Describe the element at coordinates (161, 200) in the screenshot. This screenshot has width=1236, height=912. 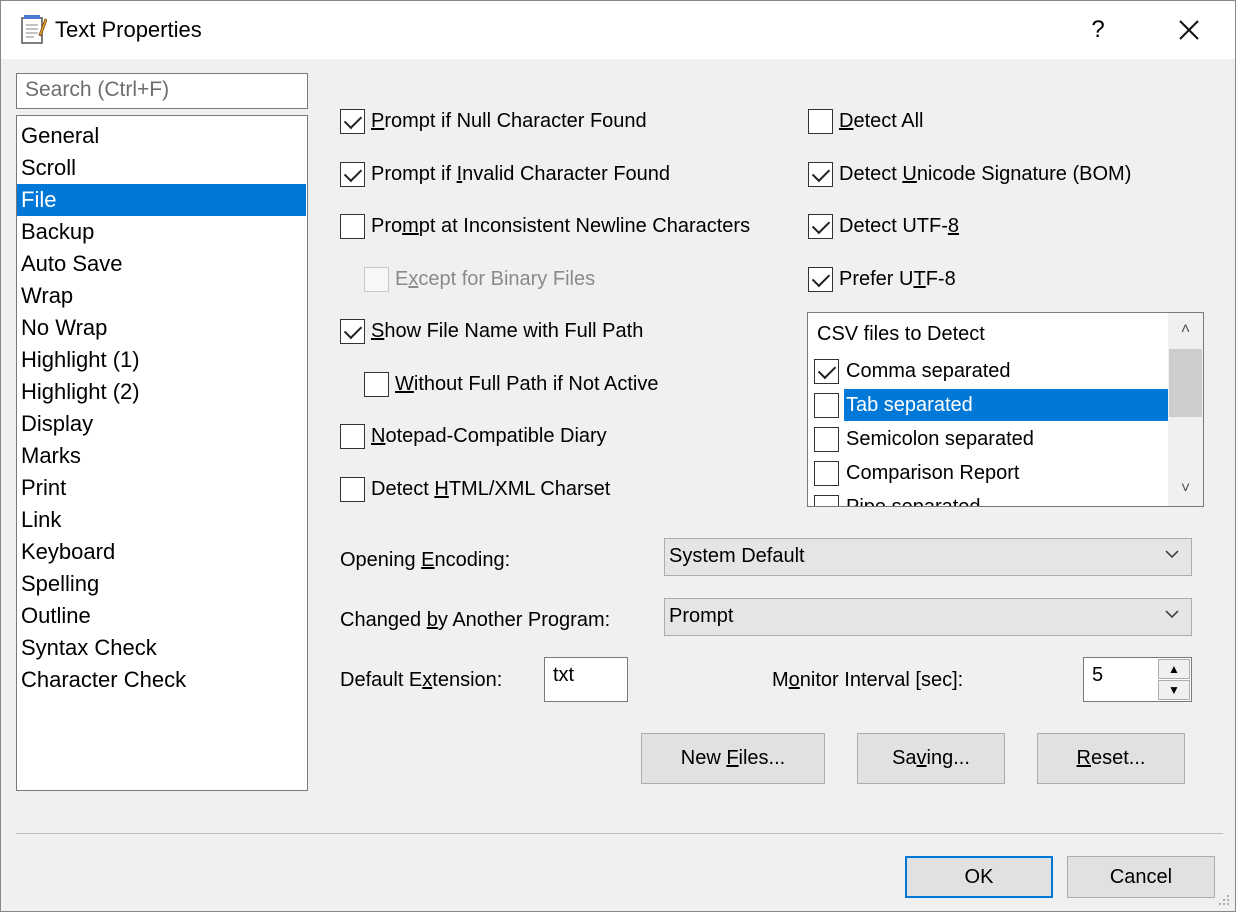
I see `nav-item-file: File` at that location.